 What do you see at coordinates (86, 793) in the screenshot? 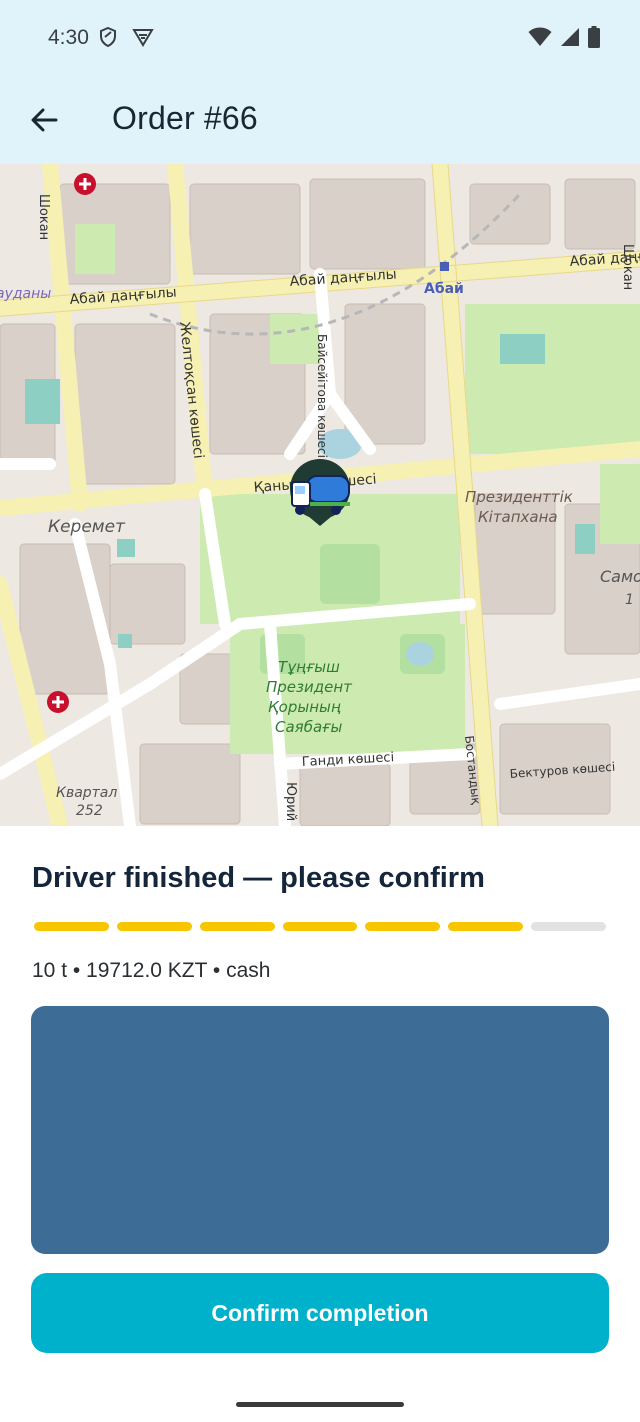
I see `map-label: Квартал` at bounding box center [86, 793].